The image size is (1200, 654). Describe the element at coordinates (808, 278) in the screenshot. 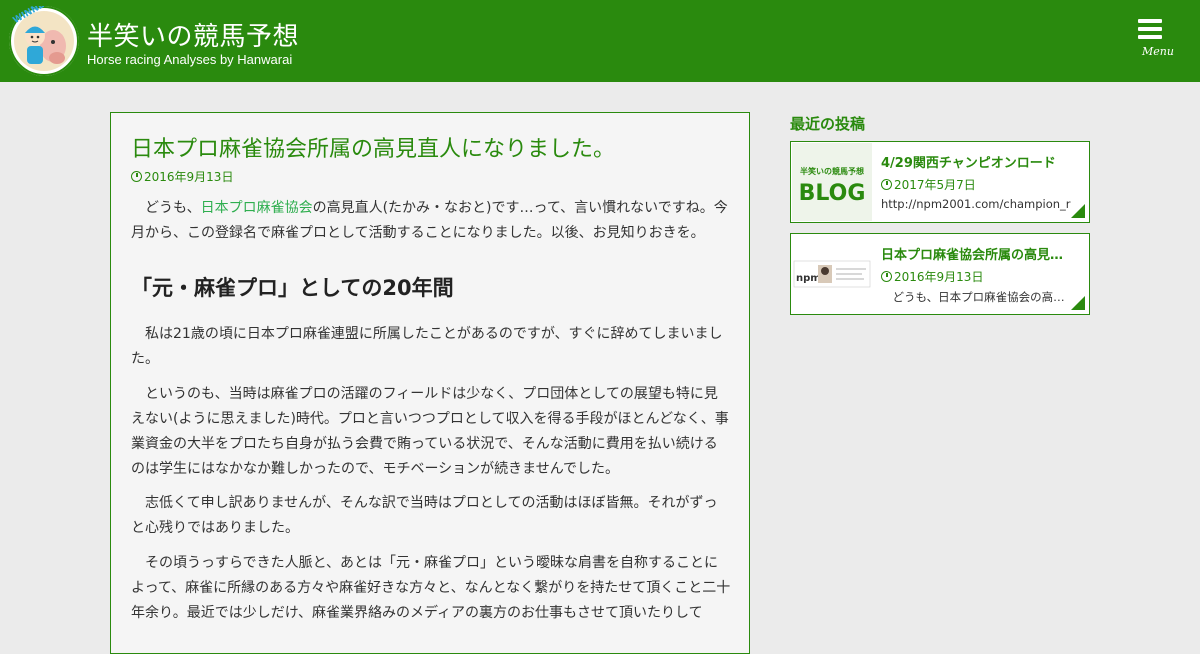

I see `svg-text: npm` at that location.